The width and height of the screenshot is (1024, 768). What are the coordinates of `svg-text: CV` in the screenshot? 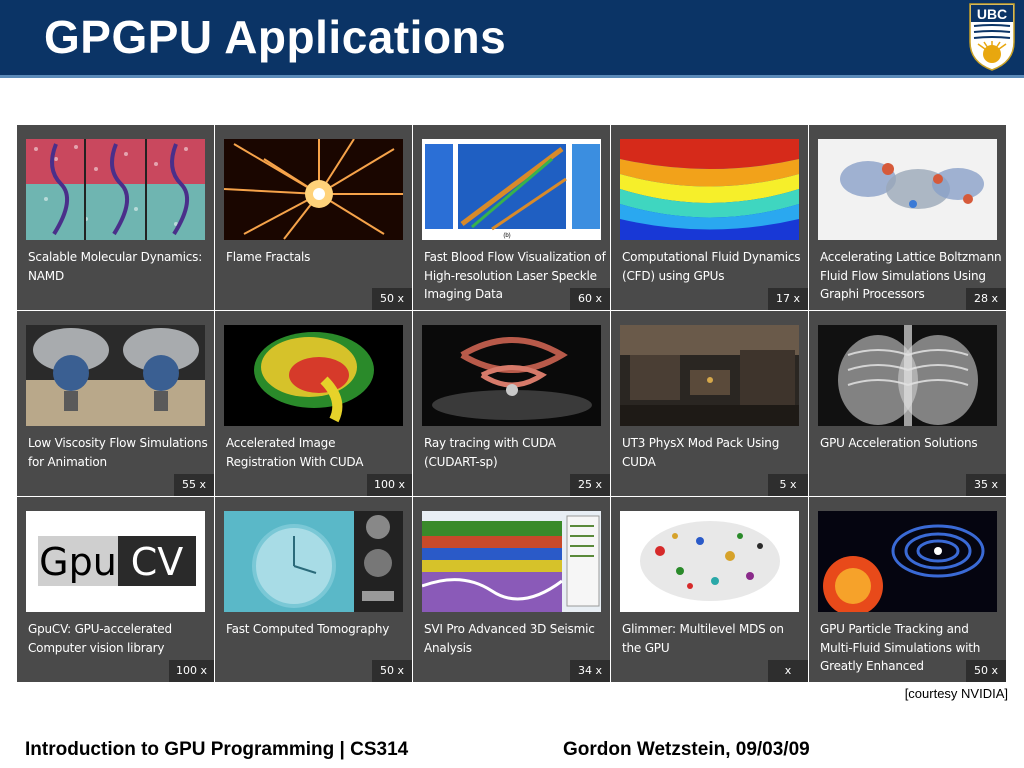 It's located at (157, 562).